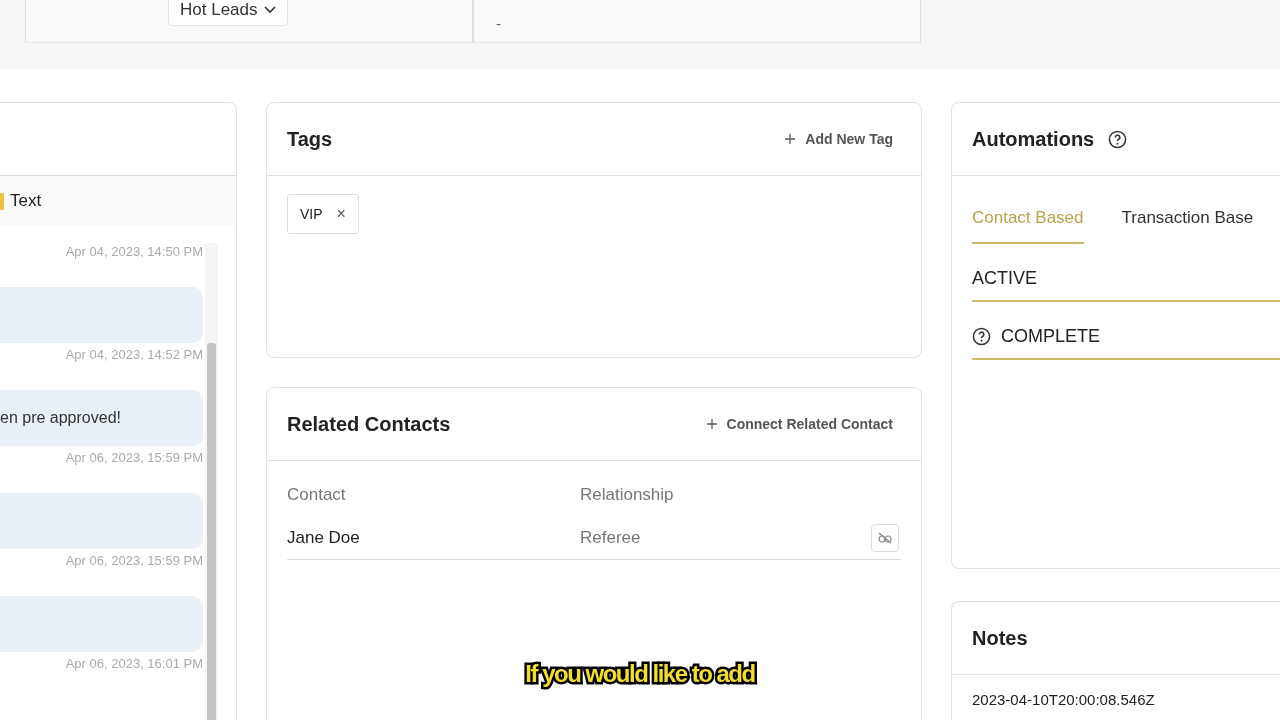 Image resolution: width=1280 pixels, height=720 pixels. I want to click on automation-section: COMPLETE, so click(1126, 337).